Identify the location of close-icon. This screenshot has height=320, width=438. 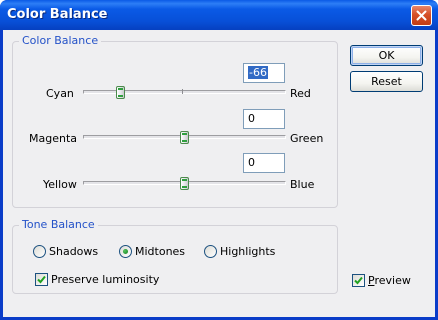
(421, 15).